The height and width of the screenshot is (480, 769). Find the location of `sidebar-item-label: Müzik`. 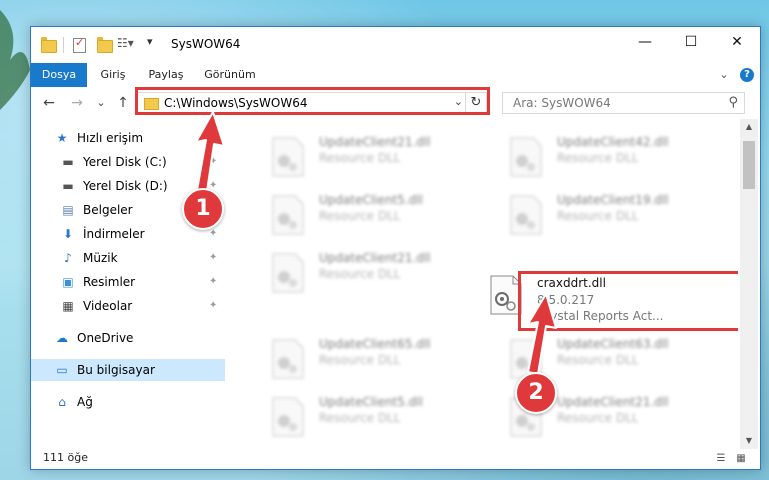

sidebar-item-label: Müzik is located at coordinates (100, 258).